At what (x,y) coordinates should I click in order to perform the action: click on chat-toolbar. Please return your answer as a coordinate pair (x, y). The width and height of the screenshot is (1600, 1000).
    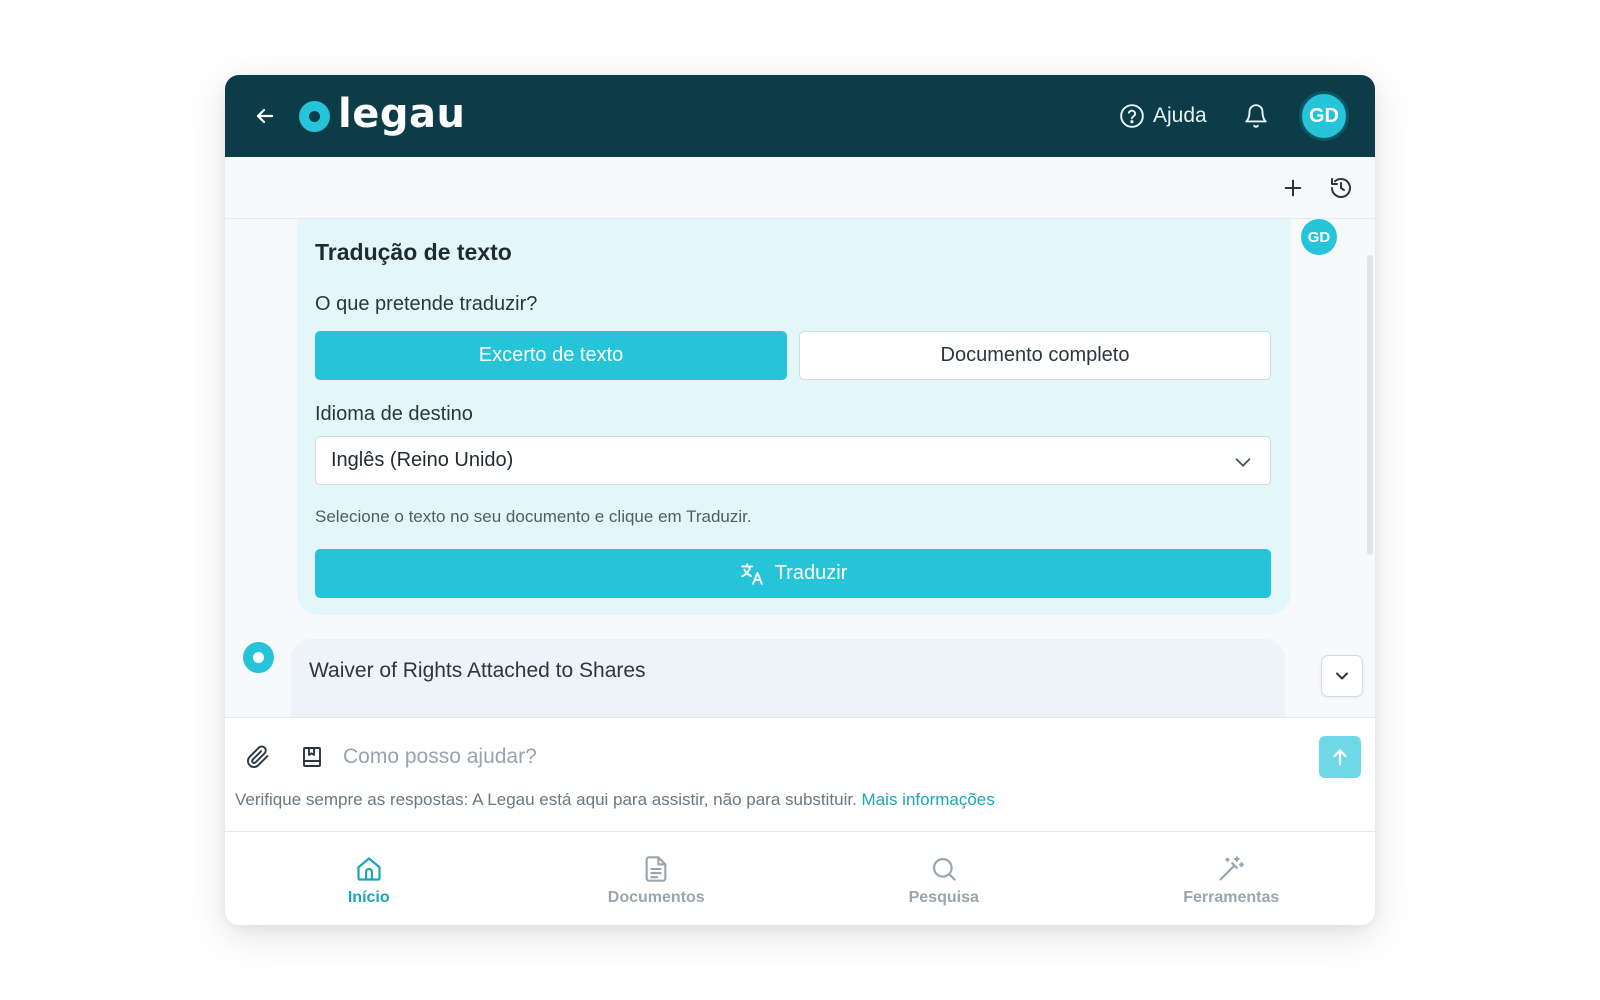
    Looking at the image, I should click on (800, 188).